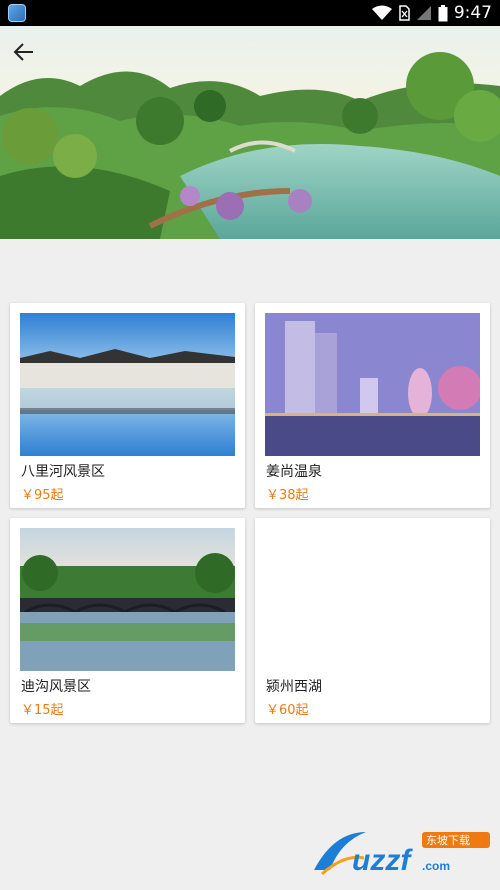 This screenshot has height=890, width=500. What do you see at coordinates (287, 710) in the screenshot?
I see `attraction-price: ￥60起` at bounding box center [287, 710].